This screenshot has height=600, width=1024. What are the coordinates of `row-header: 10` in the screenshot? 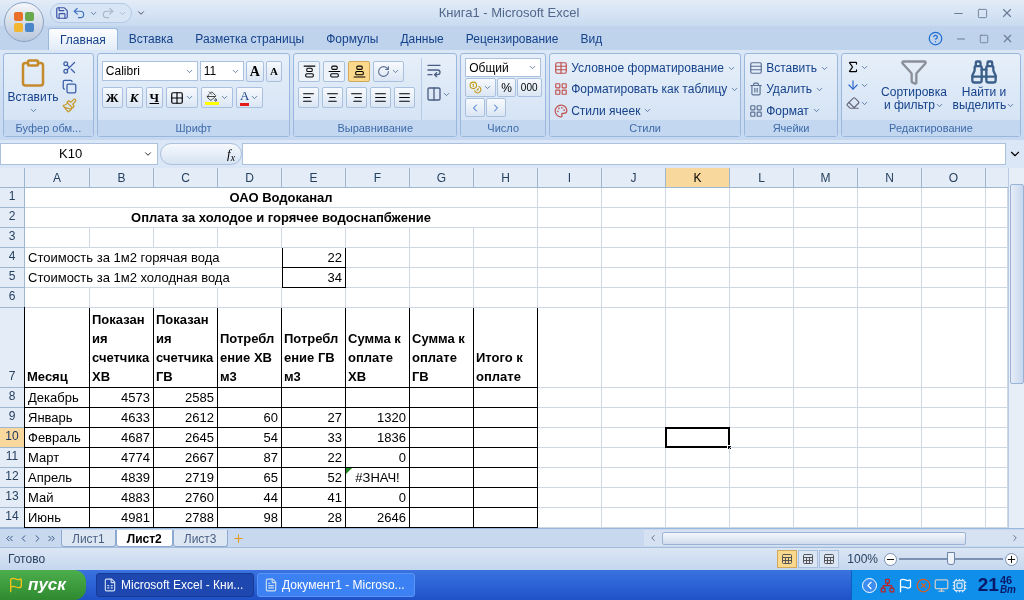 It's located at (12, 438).